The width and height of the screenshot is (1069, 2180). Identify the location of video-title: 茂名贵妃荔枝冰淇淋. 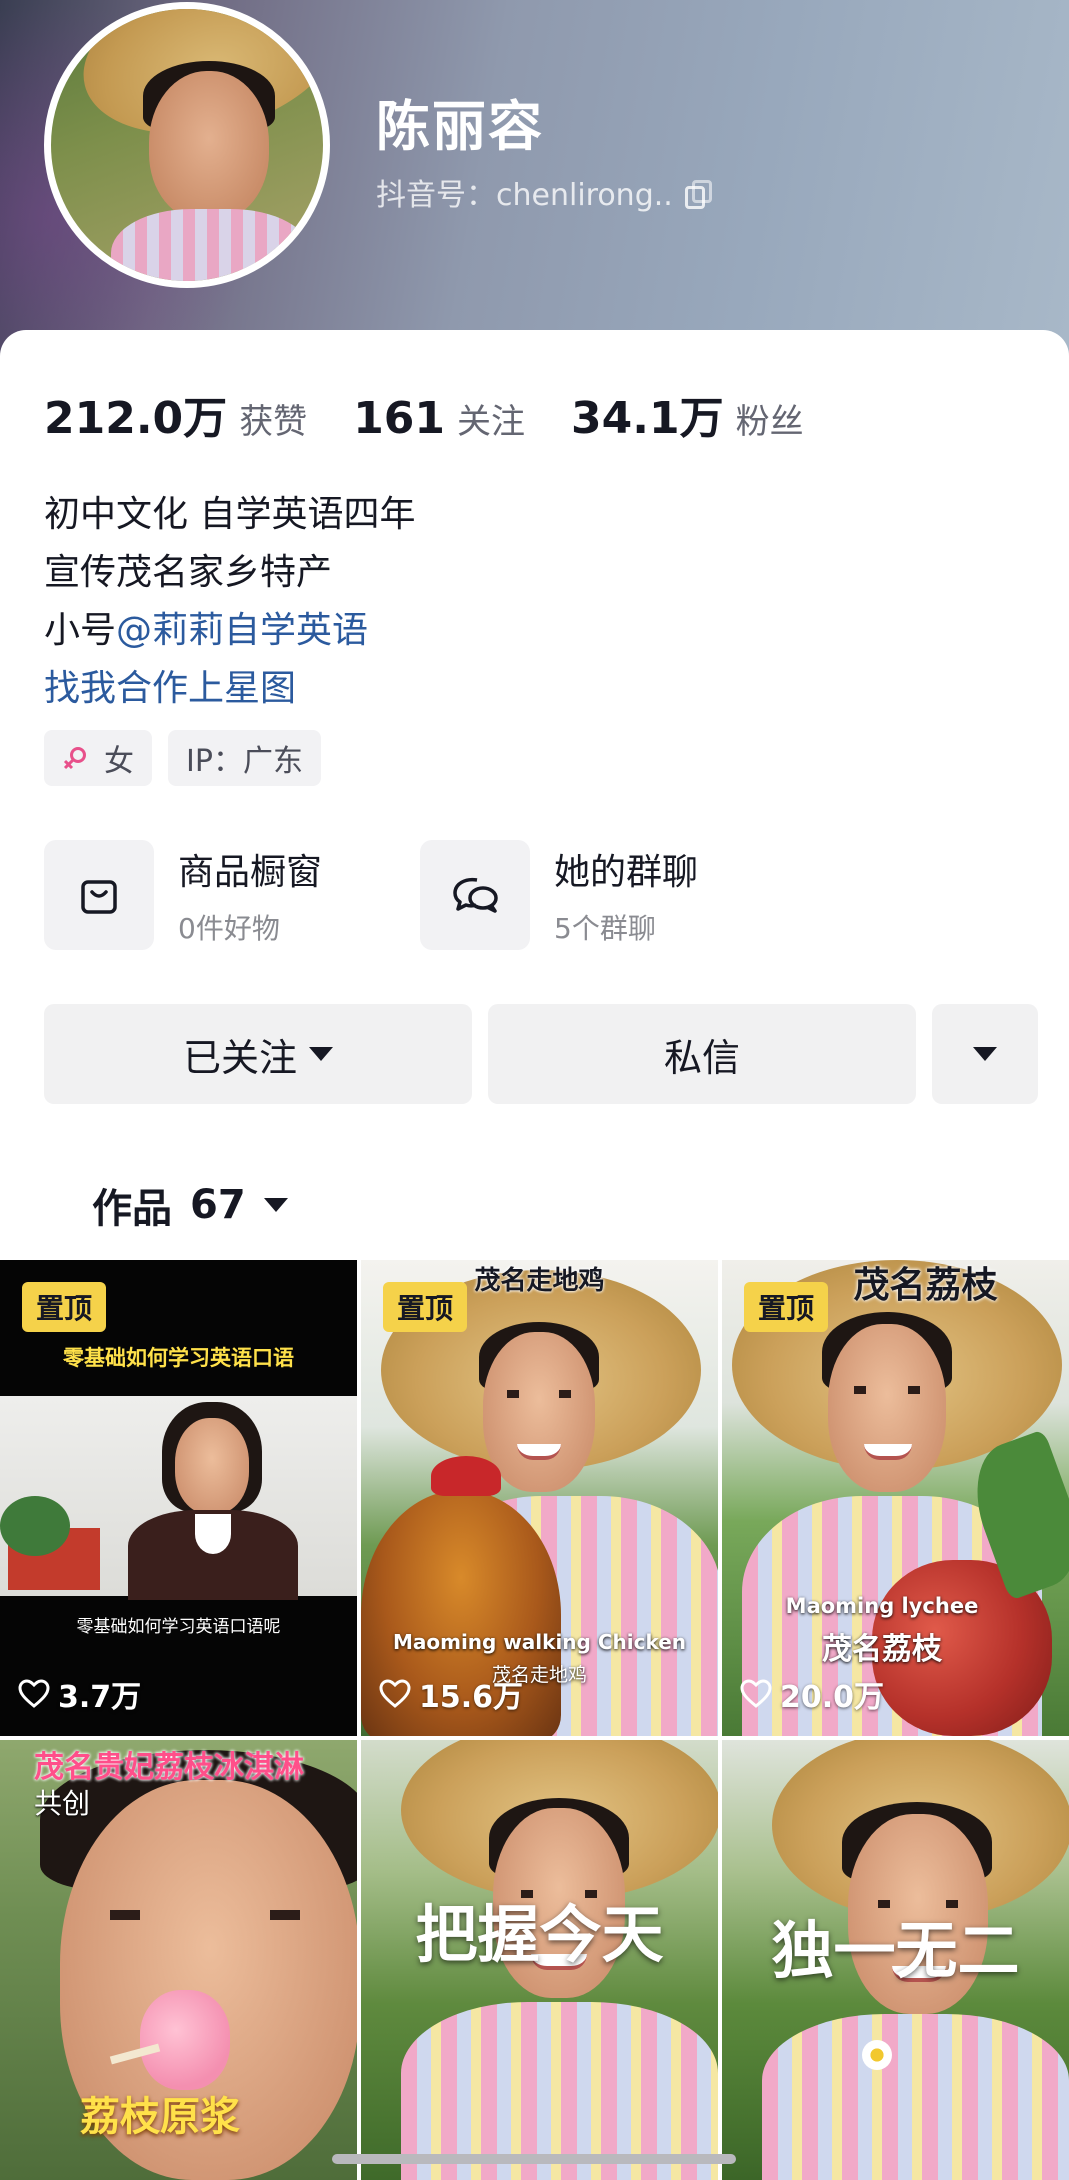
(169, 1767).